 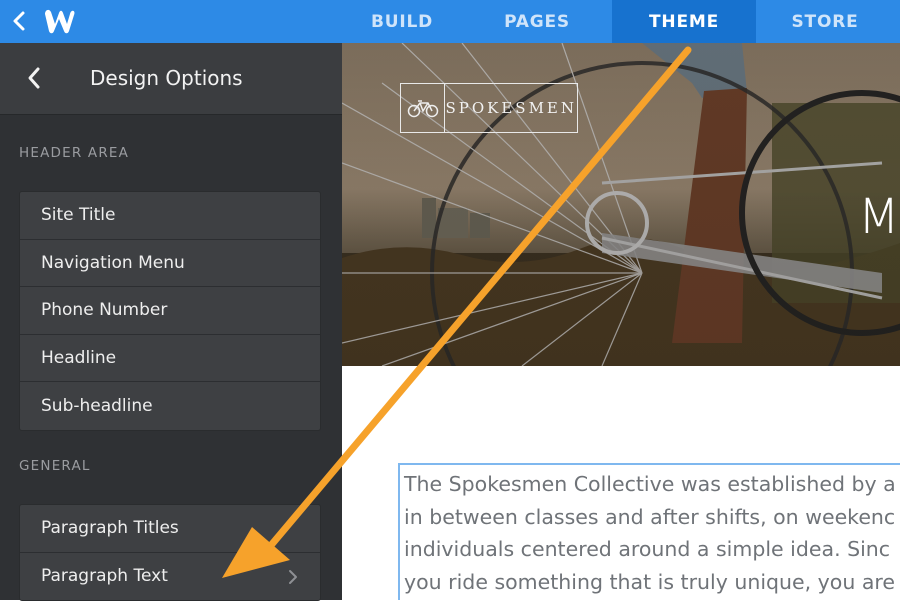 What do you see at coordinates (59, 21) in the screenshot?
I see `weebly-logo-icon` at bounding box center [59, 21].